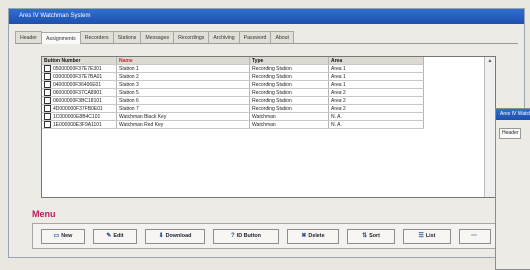 The height and width of the screenshot is (270, 530). What do you see at coordinates (127, 37) in the screenshot?
I see `tab-stations: Stations` at bounding box center [127, 37].